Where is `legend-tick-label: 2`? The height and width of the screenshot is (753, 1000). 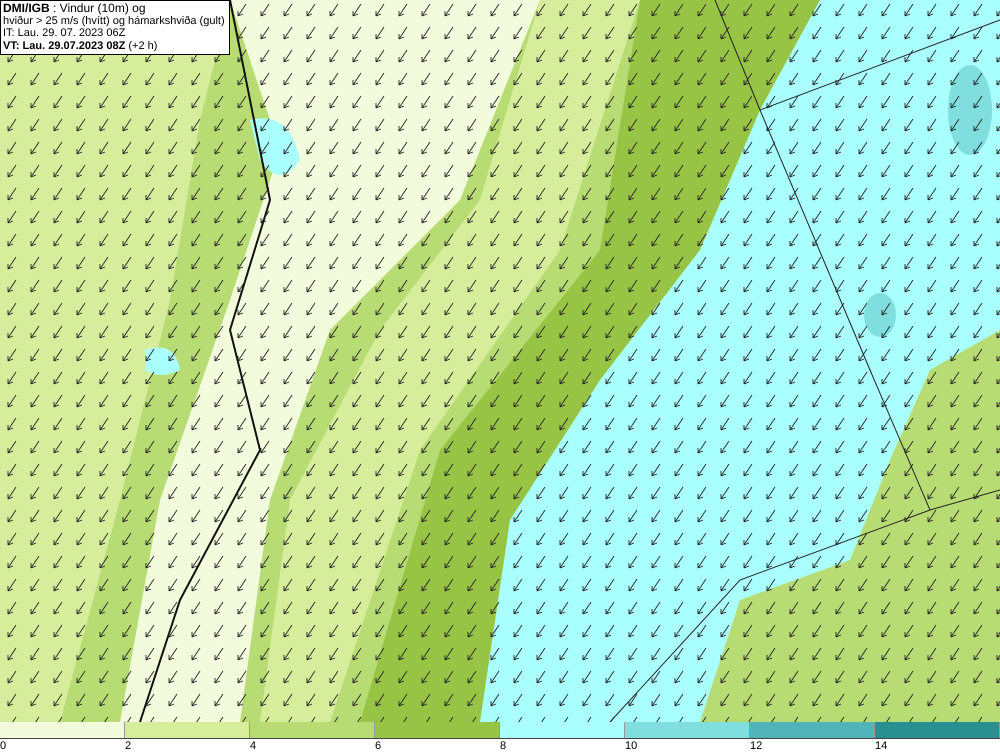
legend-tick-label: 2 is located at coordinates (128, 746).